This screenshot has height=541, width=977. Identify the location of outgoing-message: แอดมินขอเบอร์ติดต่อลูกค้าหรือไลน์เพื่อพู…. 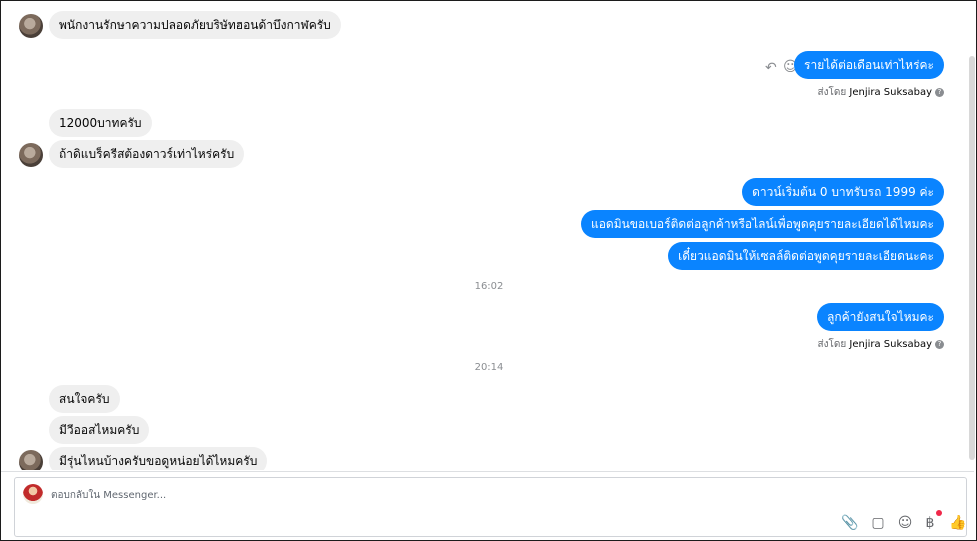
(762, 224).